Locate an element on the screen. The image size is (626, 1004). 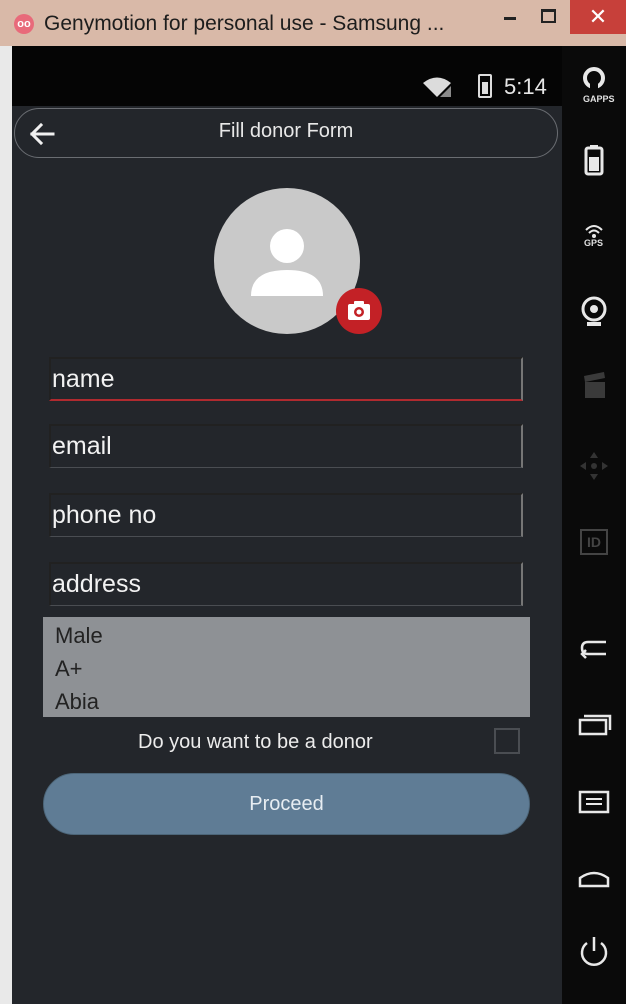
page-title: Fill donor Form is located at coordinates (286, 131).